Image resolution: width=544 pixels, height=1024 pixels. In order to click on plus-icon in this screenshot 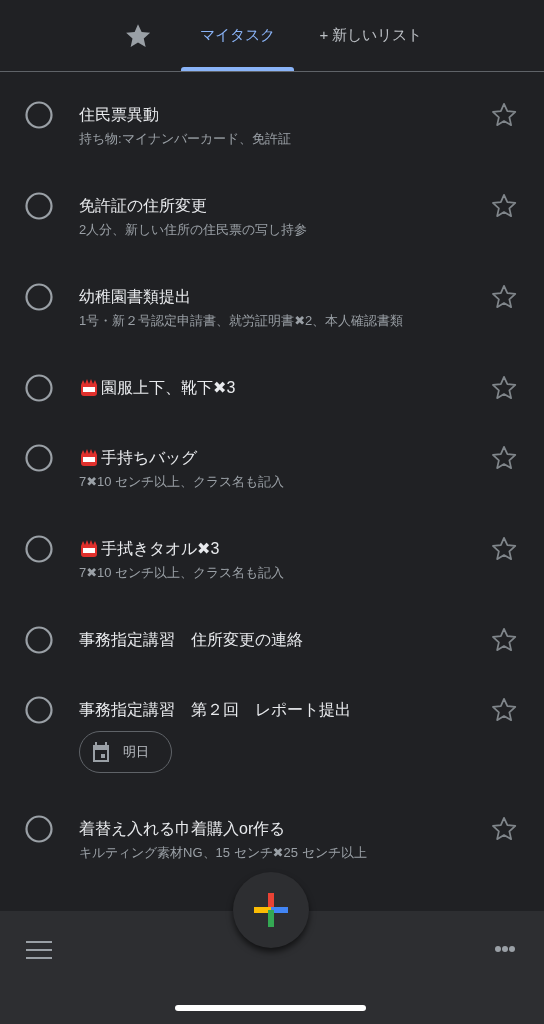, I will do `click(271, 910)`.